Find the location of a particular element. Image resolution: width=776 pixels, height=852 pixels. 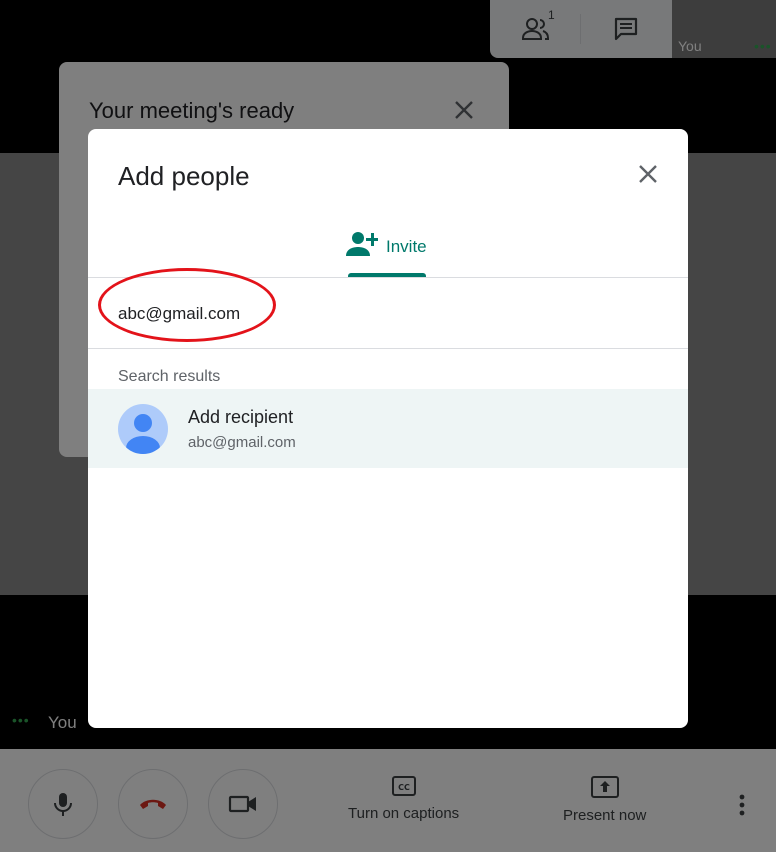

add-recipient-row: Add recipient abc@gmail.com is located at coordinates (388, 428).